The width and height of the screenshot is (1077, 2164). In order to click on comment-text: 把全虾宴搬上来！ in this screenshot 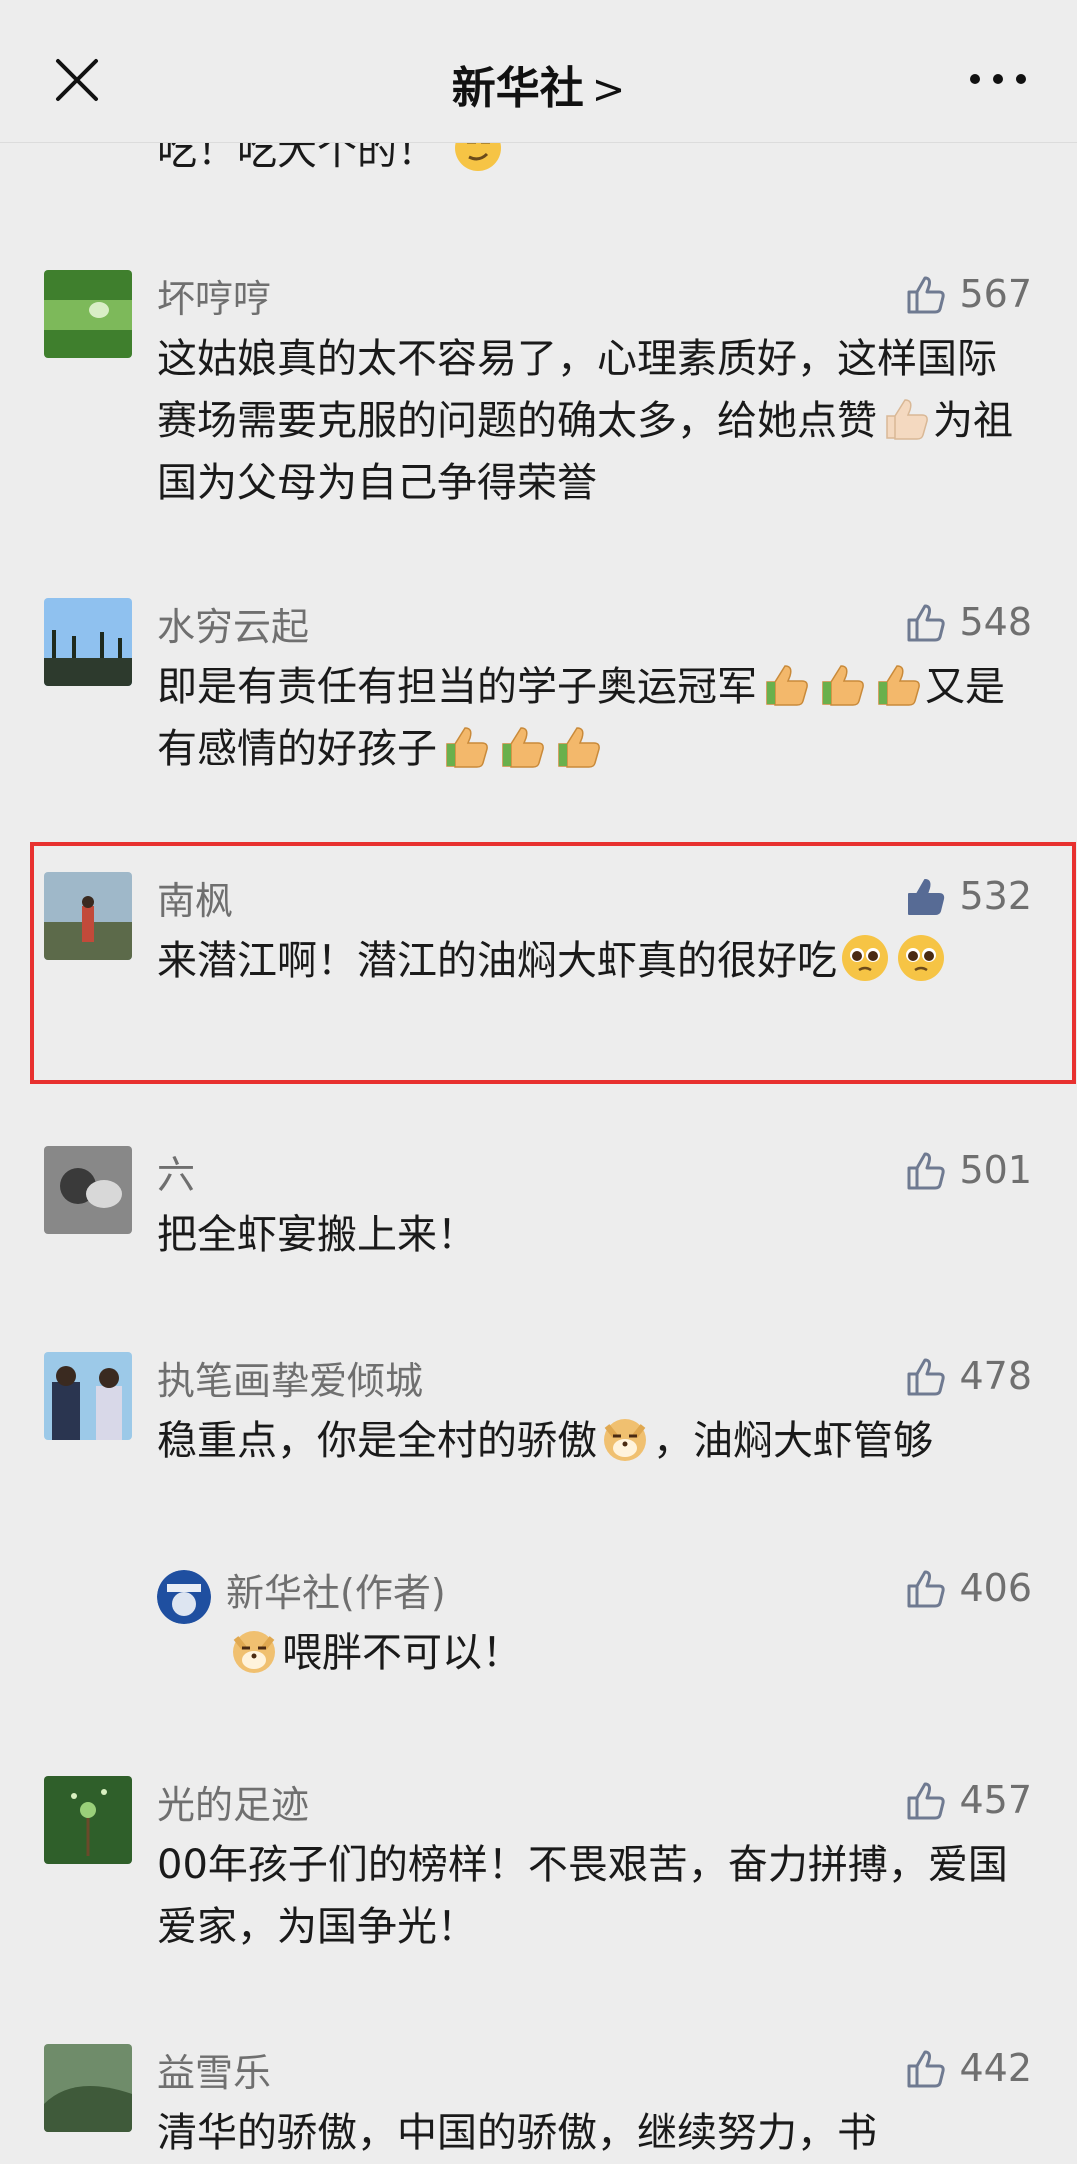, I will do `click(317, 1235)`.